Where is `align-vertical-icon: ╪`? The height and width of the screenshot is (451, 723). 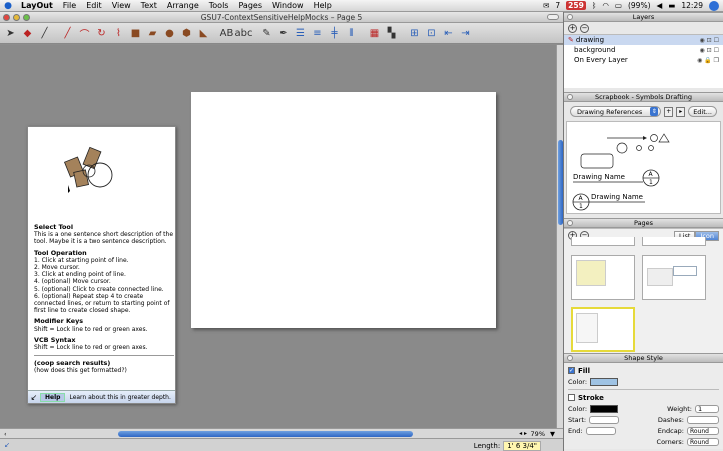 align-vertical-icon: ╪ is located at coordinates (334, 33).